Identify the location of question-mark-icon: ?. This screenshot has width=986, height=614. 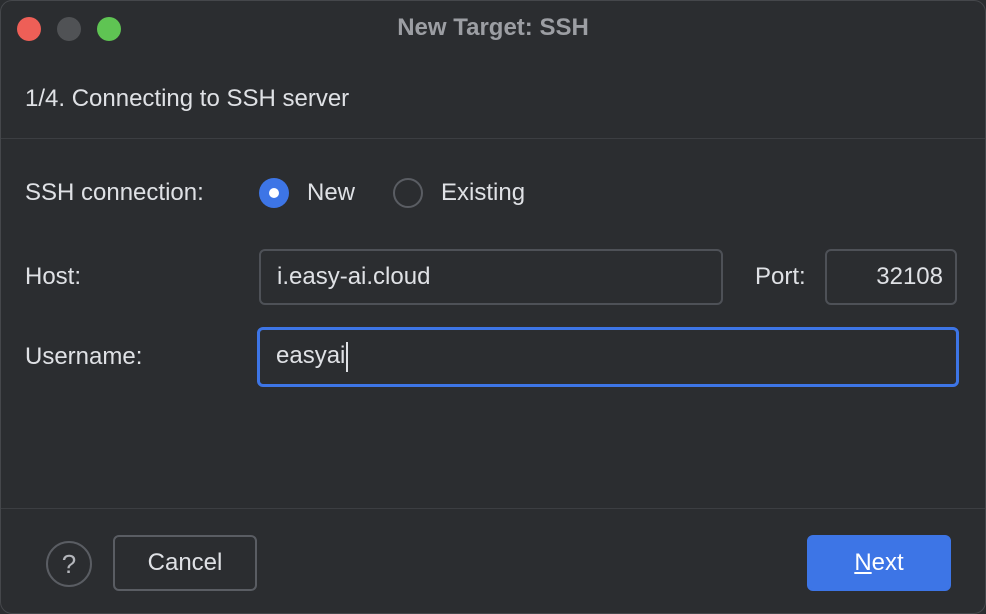
(69, 564).